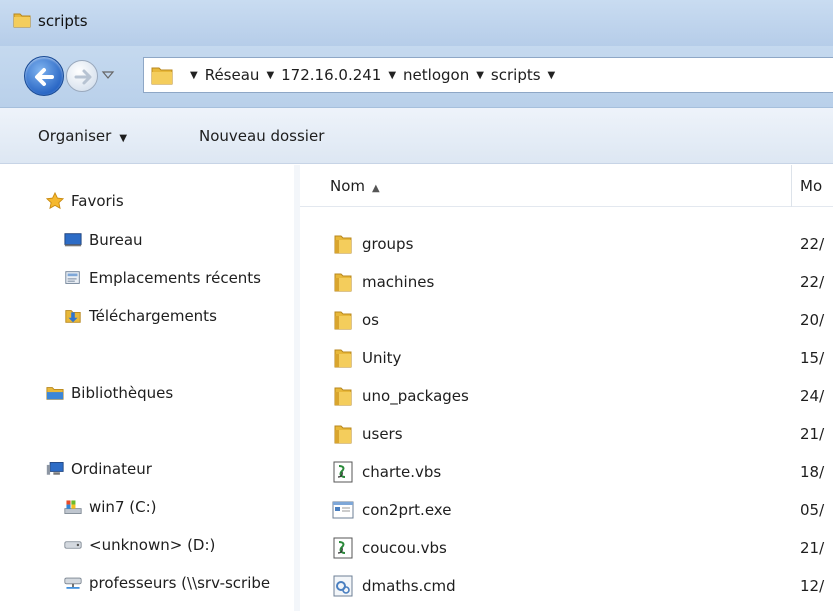 The height and width of the screenshot is (611, 833). What do you see at coordinates (566, 433) in the screenshot?
I see `file-row: users 21/` at bounding box center [566, 433].